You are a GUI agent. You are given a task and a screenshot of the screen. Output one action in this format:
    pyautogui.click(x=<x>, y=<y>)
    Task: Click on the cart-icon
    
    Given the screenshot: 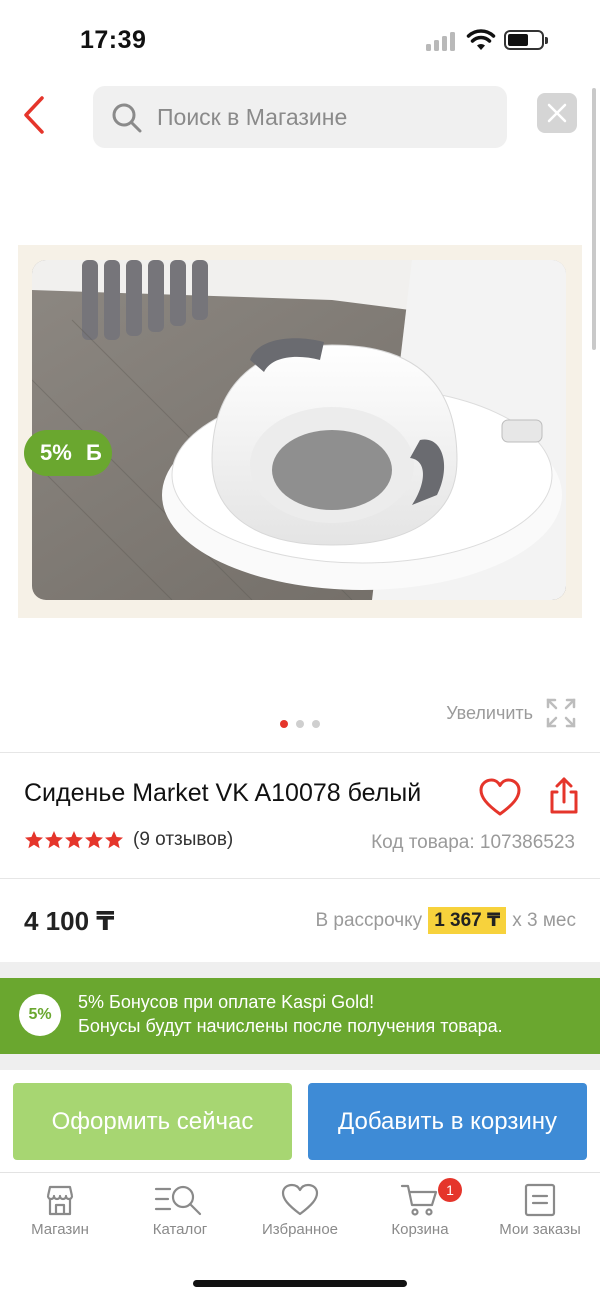 What is the action you would take?
    pyautogui.click(x=419, y=1200)
    